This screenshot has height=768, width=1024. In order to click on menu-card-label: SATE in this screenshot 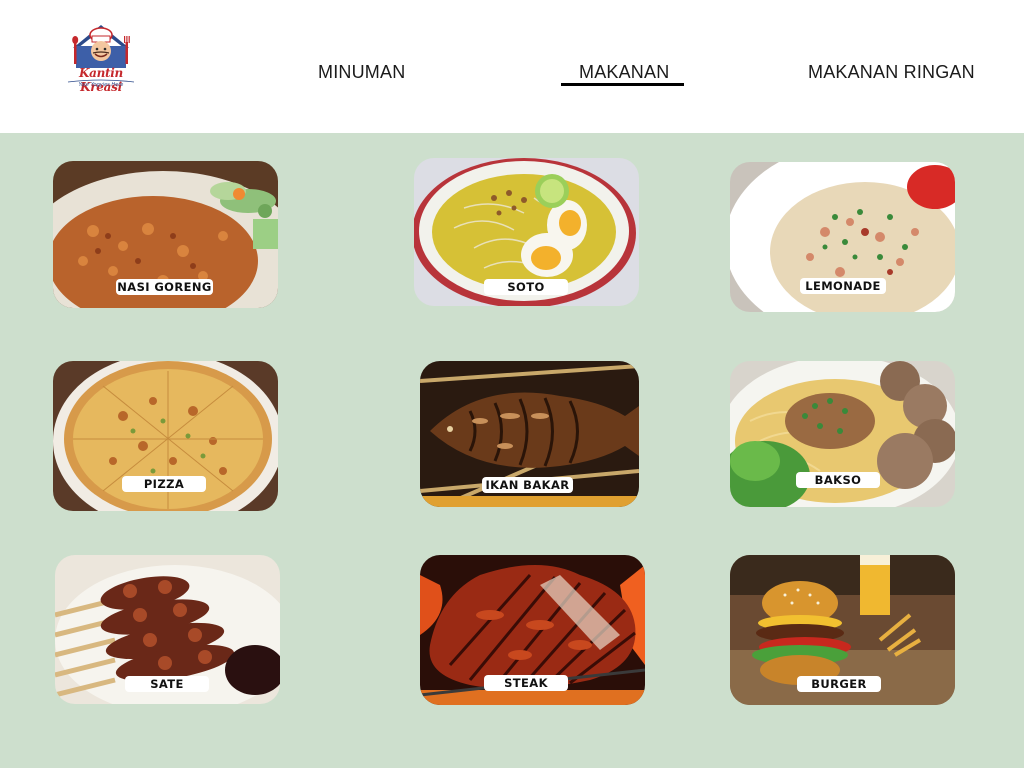, I will do `click(167, 684)`.